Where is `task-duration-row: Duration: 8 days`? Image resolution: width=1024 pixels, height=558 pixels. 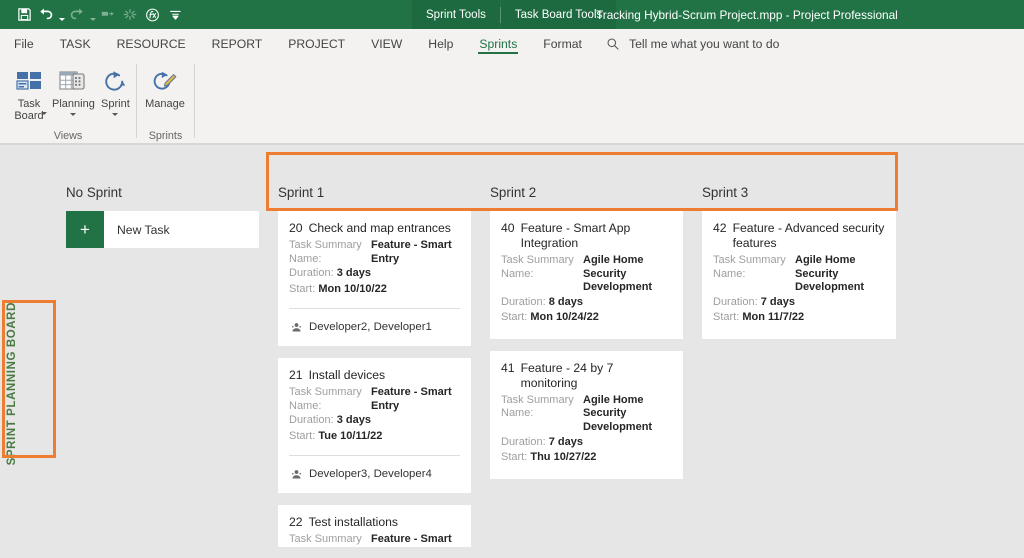
task-duration-row: Duration: 8 days is located at coordinates (586, 303).